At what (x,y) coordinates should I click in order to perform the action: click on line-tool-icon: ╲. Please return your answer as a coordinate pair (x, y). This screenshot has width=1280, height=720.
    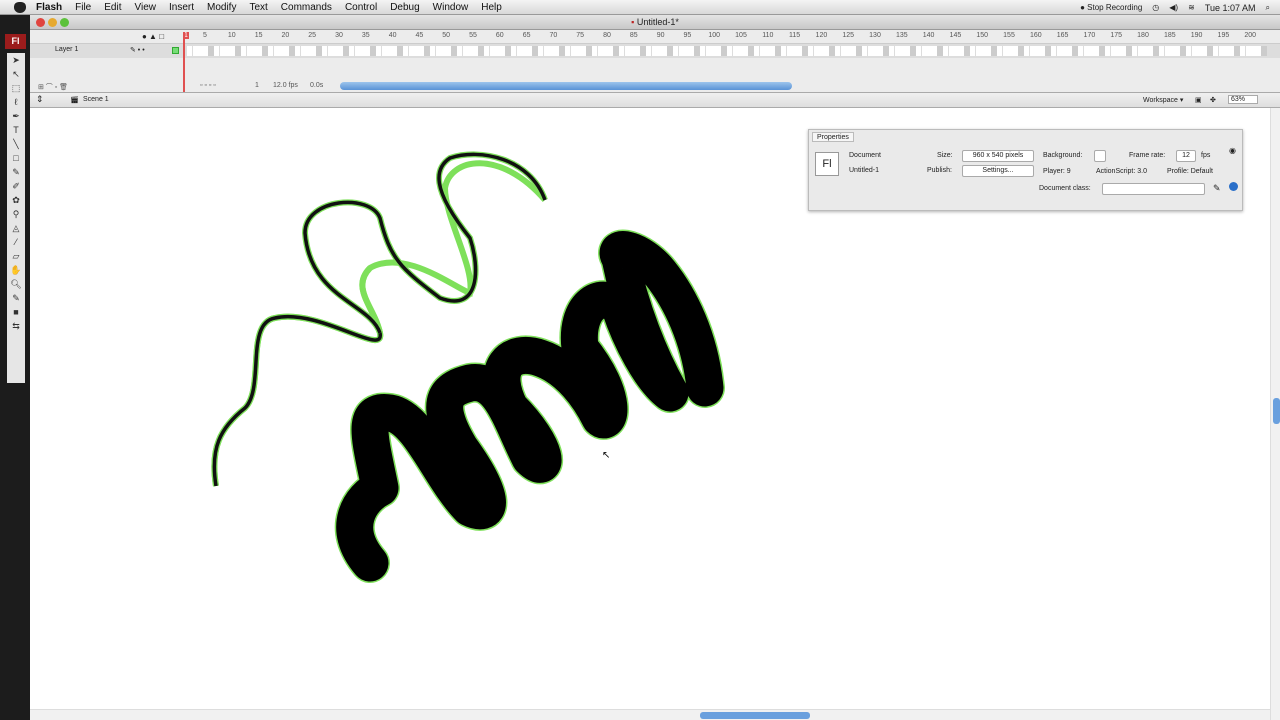
    Looking at the image, I should click on (16, 144).